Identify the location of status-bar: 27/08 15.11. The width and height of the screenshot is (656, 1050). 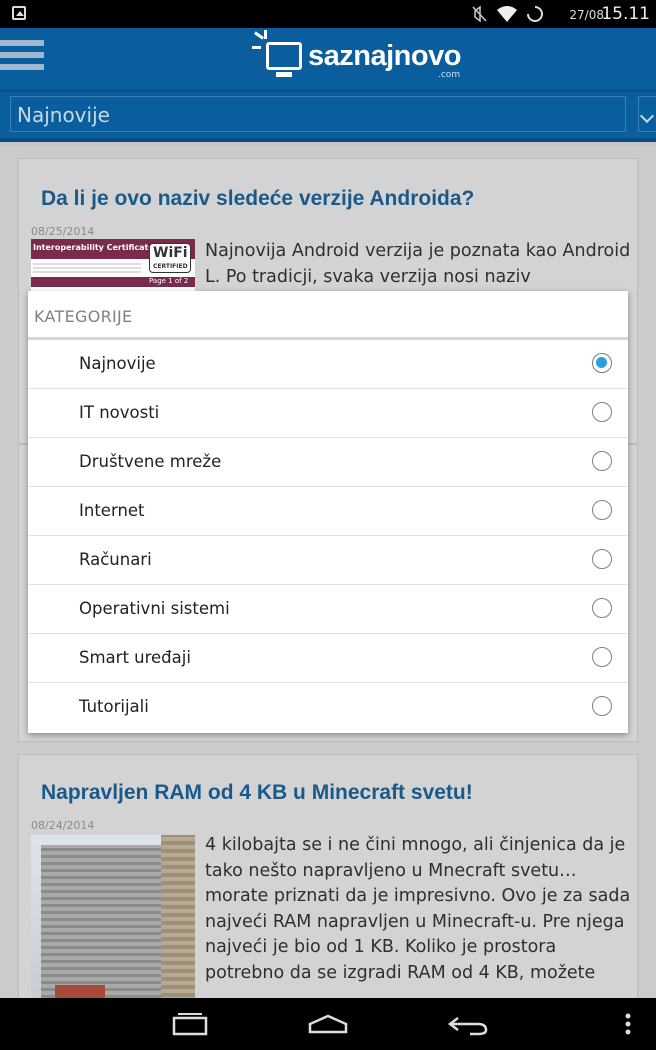
(328, 14).